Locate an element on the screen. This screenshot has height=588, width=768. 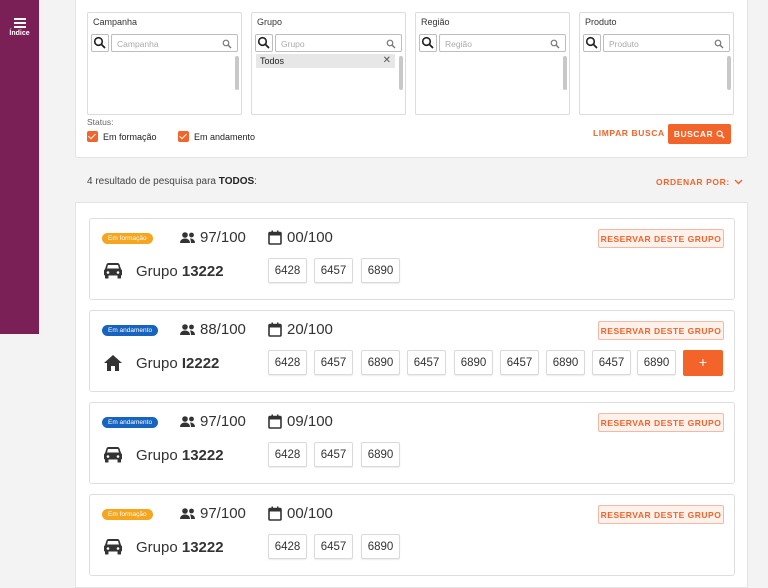
selected-tag: Todos ✕ is located at coordinates (325, 61).